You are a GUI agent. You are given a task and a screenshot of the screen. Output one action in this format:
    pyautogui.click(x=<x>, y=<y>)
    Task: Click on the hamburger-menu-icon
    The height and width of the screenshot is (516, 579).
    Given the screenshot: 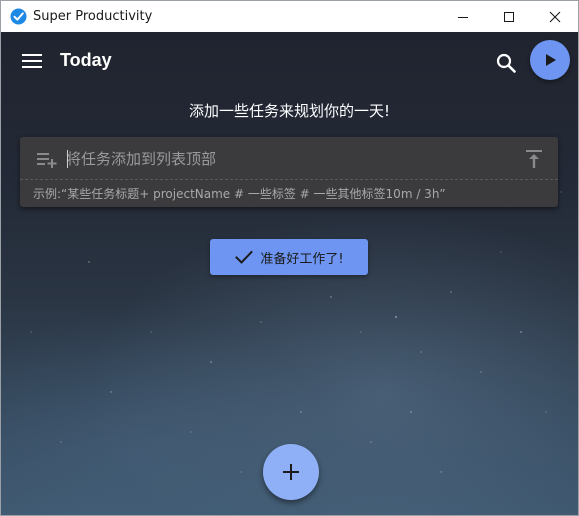 What is the action you would take?
    pyautogui.click(x=32, y=61)
    